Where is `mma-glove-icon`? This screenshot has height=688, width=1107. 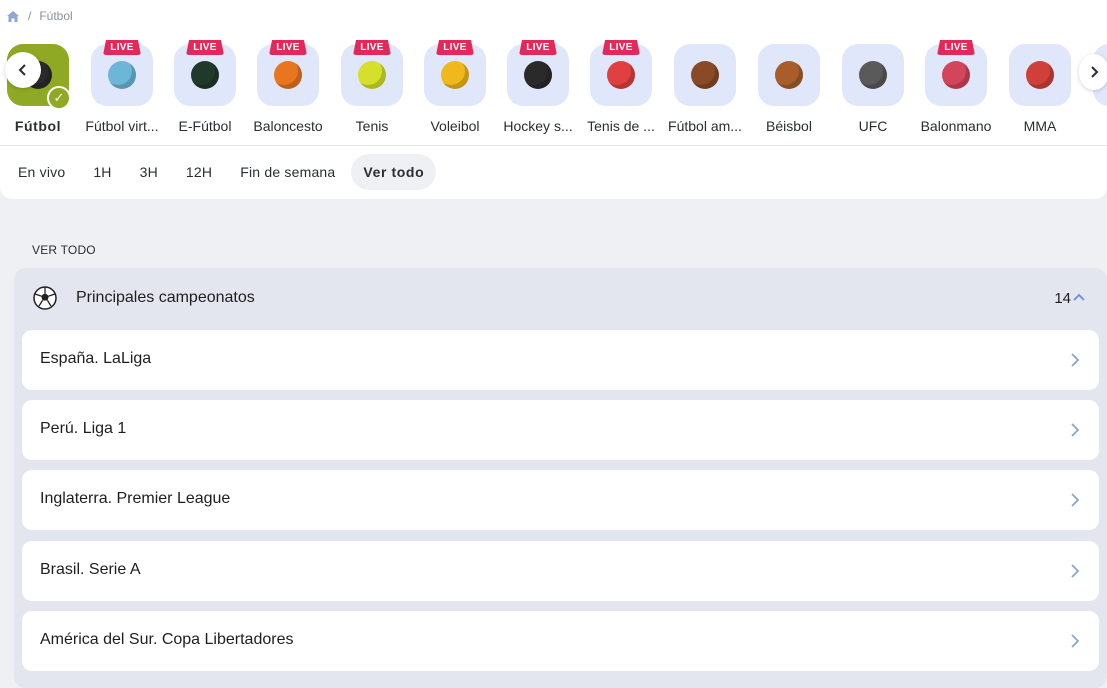
mma-glove-icon is located at coordinates (1040, 75).